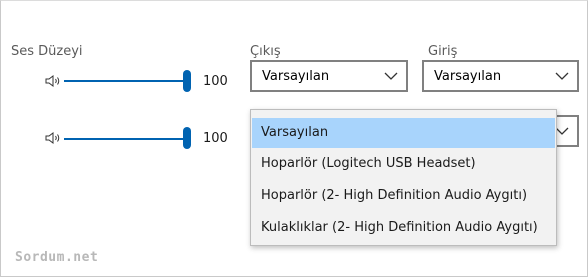  What do you see at coordinates (215, 81) in the screenshot?
I see `volume-value-1: 100` at bounding box center [215, 81].